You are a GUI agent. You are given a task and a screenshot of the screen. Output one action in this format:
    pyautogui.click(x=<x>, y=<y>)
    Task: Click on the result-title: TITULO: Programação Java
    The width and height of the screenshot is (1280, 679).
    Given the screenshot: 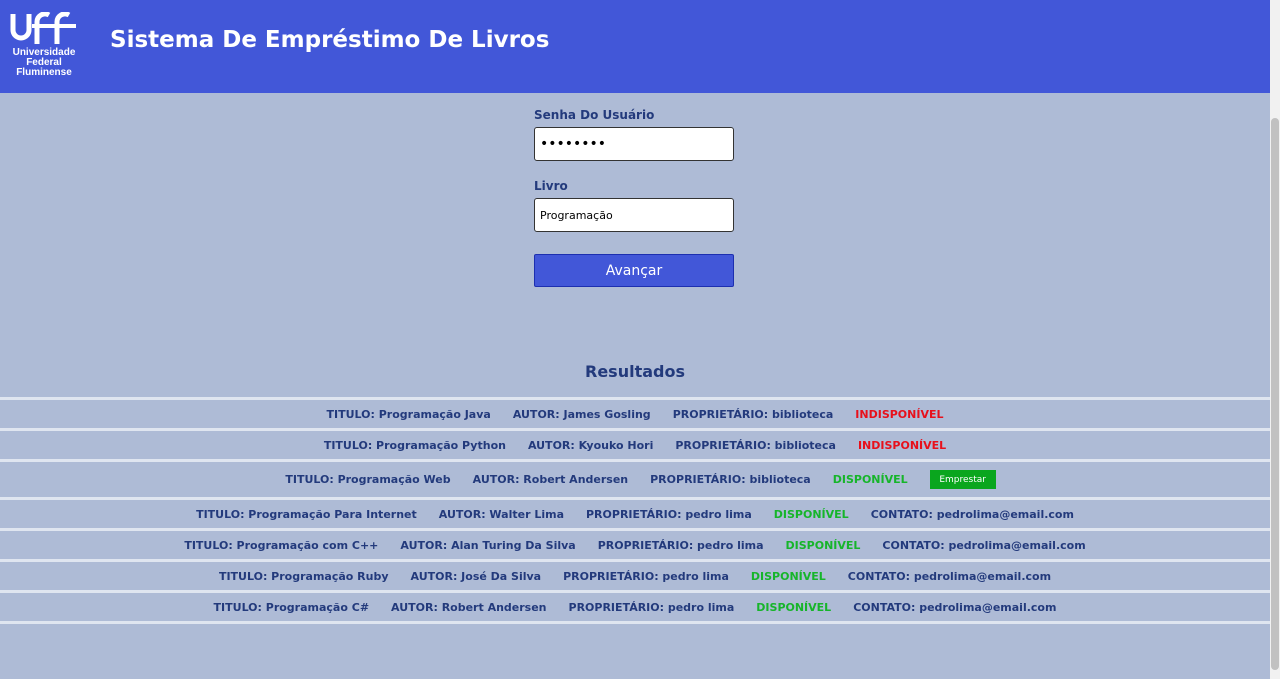 What is the action you would take?
    pyautogui.click(x=408, y=414)
    